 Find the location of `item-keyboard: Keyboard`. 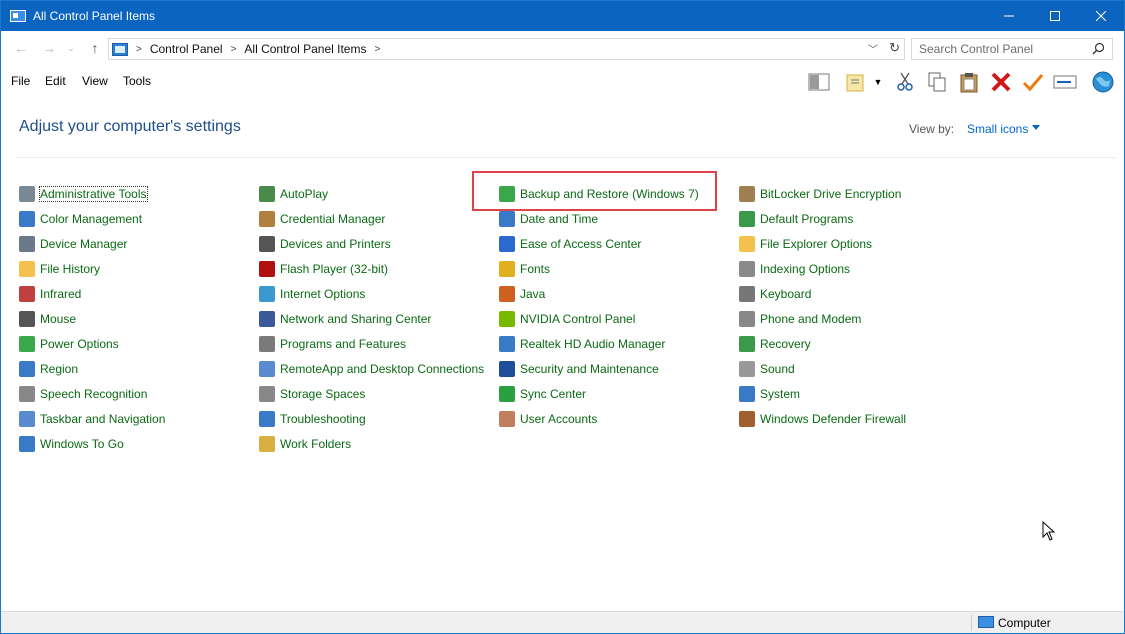

item-keyboard: Keyboard is located at coordinates (775, 294).